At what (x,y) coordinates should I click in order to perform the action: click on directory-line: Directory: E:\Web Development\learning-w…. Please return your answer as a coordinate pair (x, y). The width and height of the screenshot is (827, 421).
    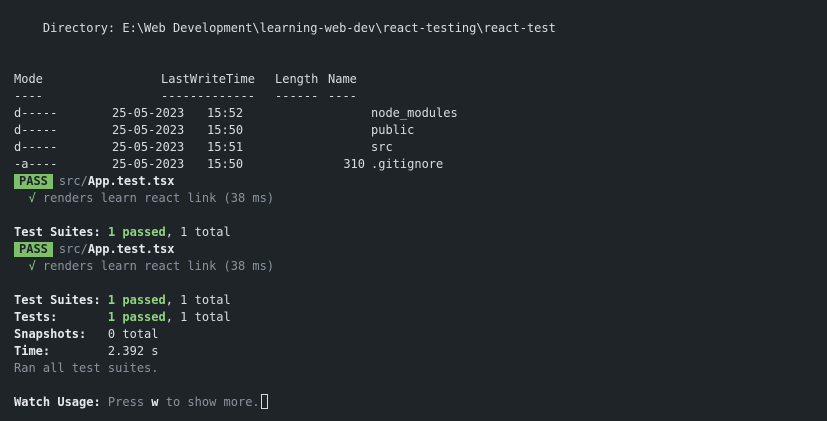
    Looking at the image, I should click on (285, 28).